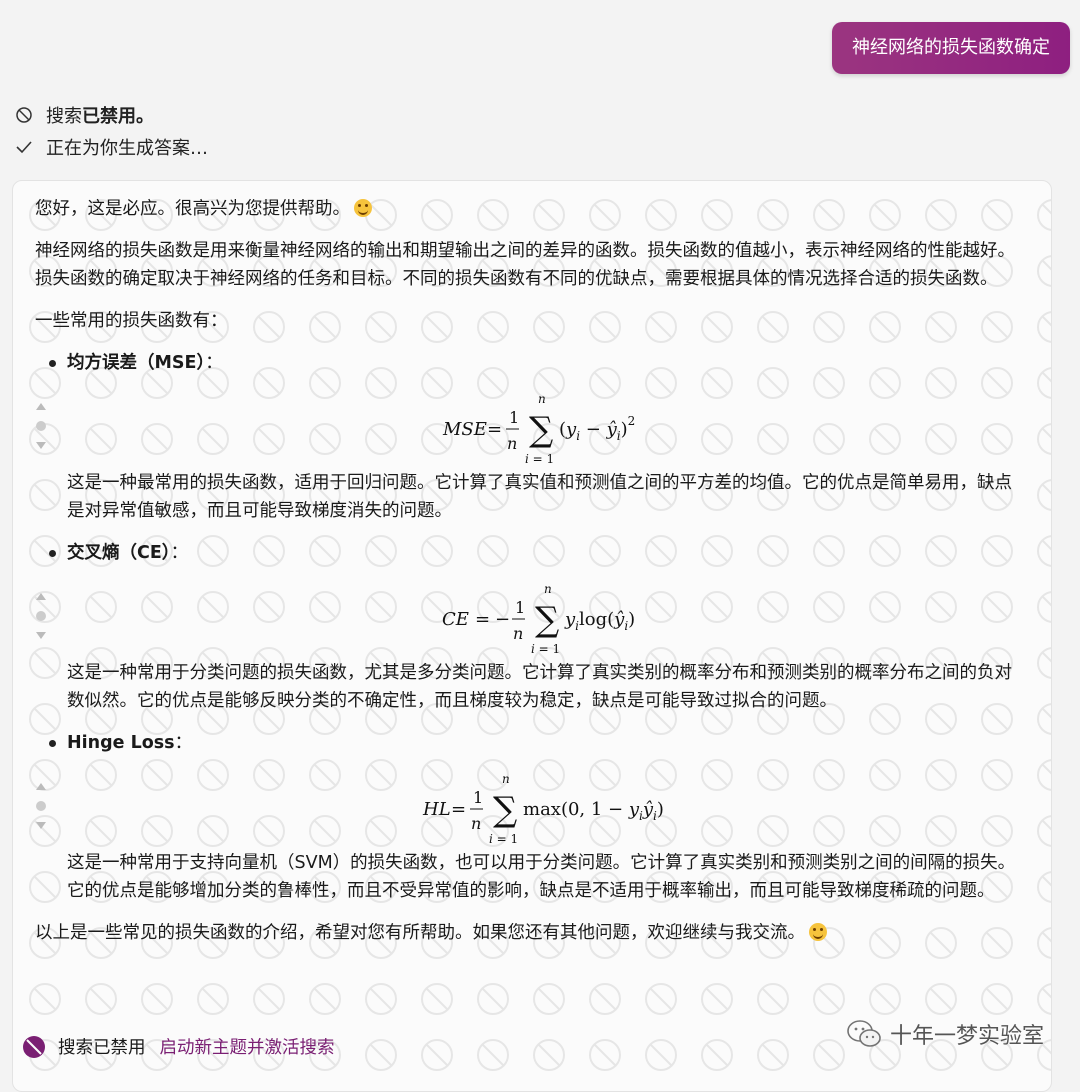  I want to click on list-item-ce-title: 交叉熵（CE）：, so click(530, 553).